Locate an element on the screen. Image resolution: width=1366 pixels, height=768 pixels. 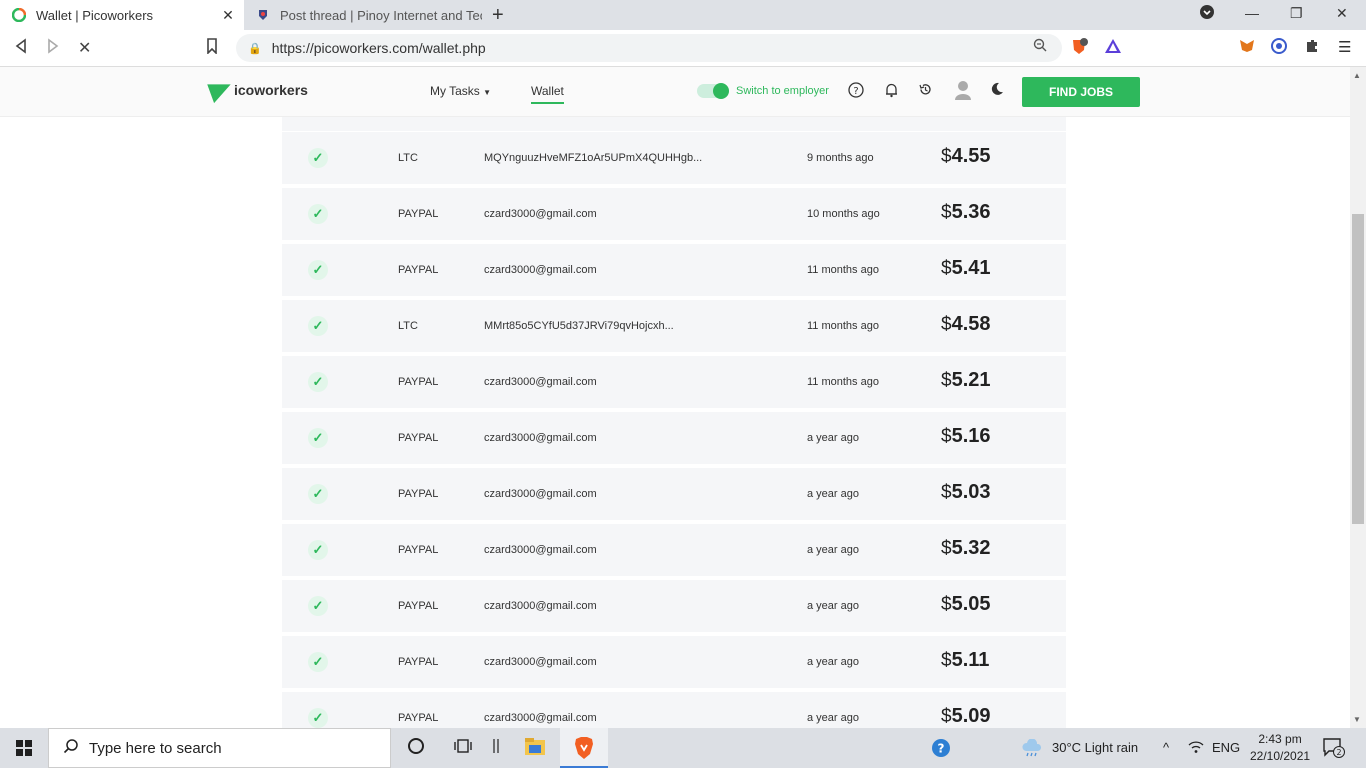
extension-icon is located at coordinates (1279, 48).